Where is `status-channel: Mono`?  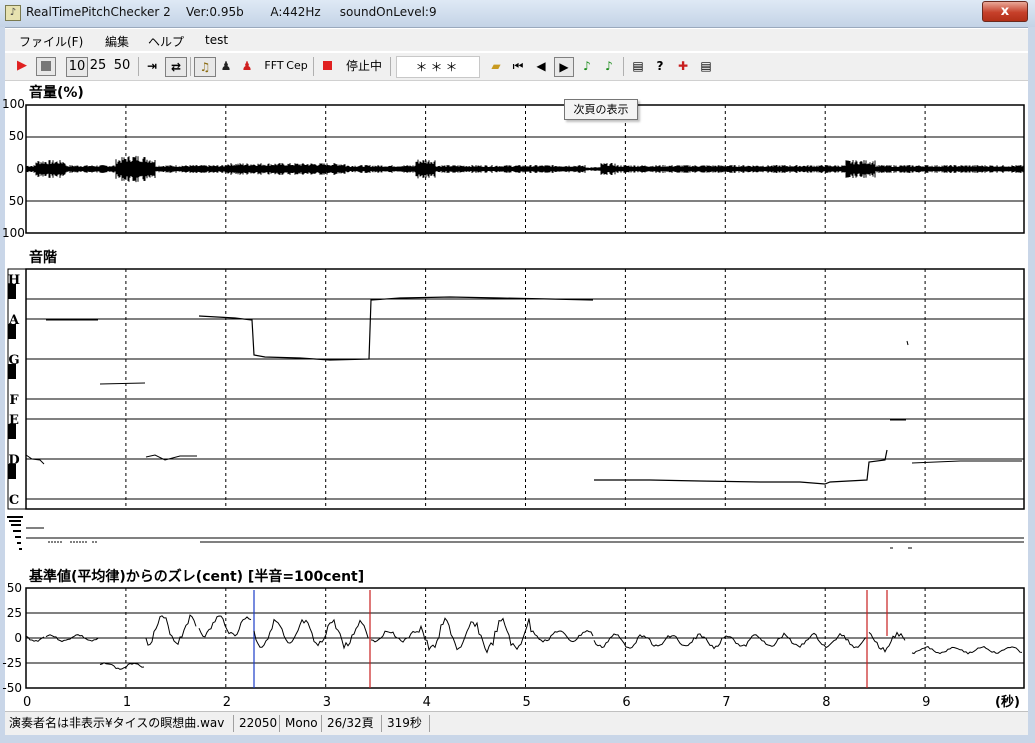
status-channel: Mono is located at coordinates (301, 723).